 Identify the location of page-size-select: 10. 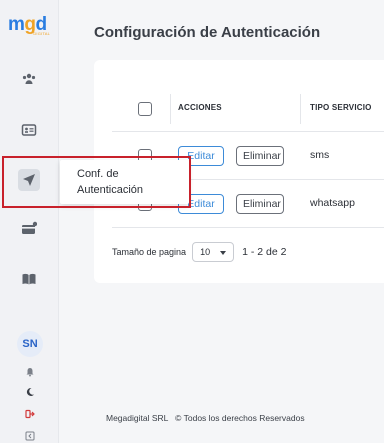
(213, 252).